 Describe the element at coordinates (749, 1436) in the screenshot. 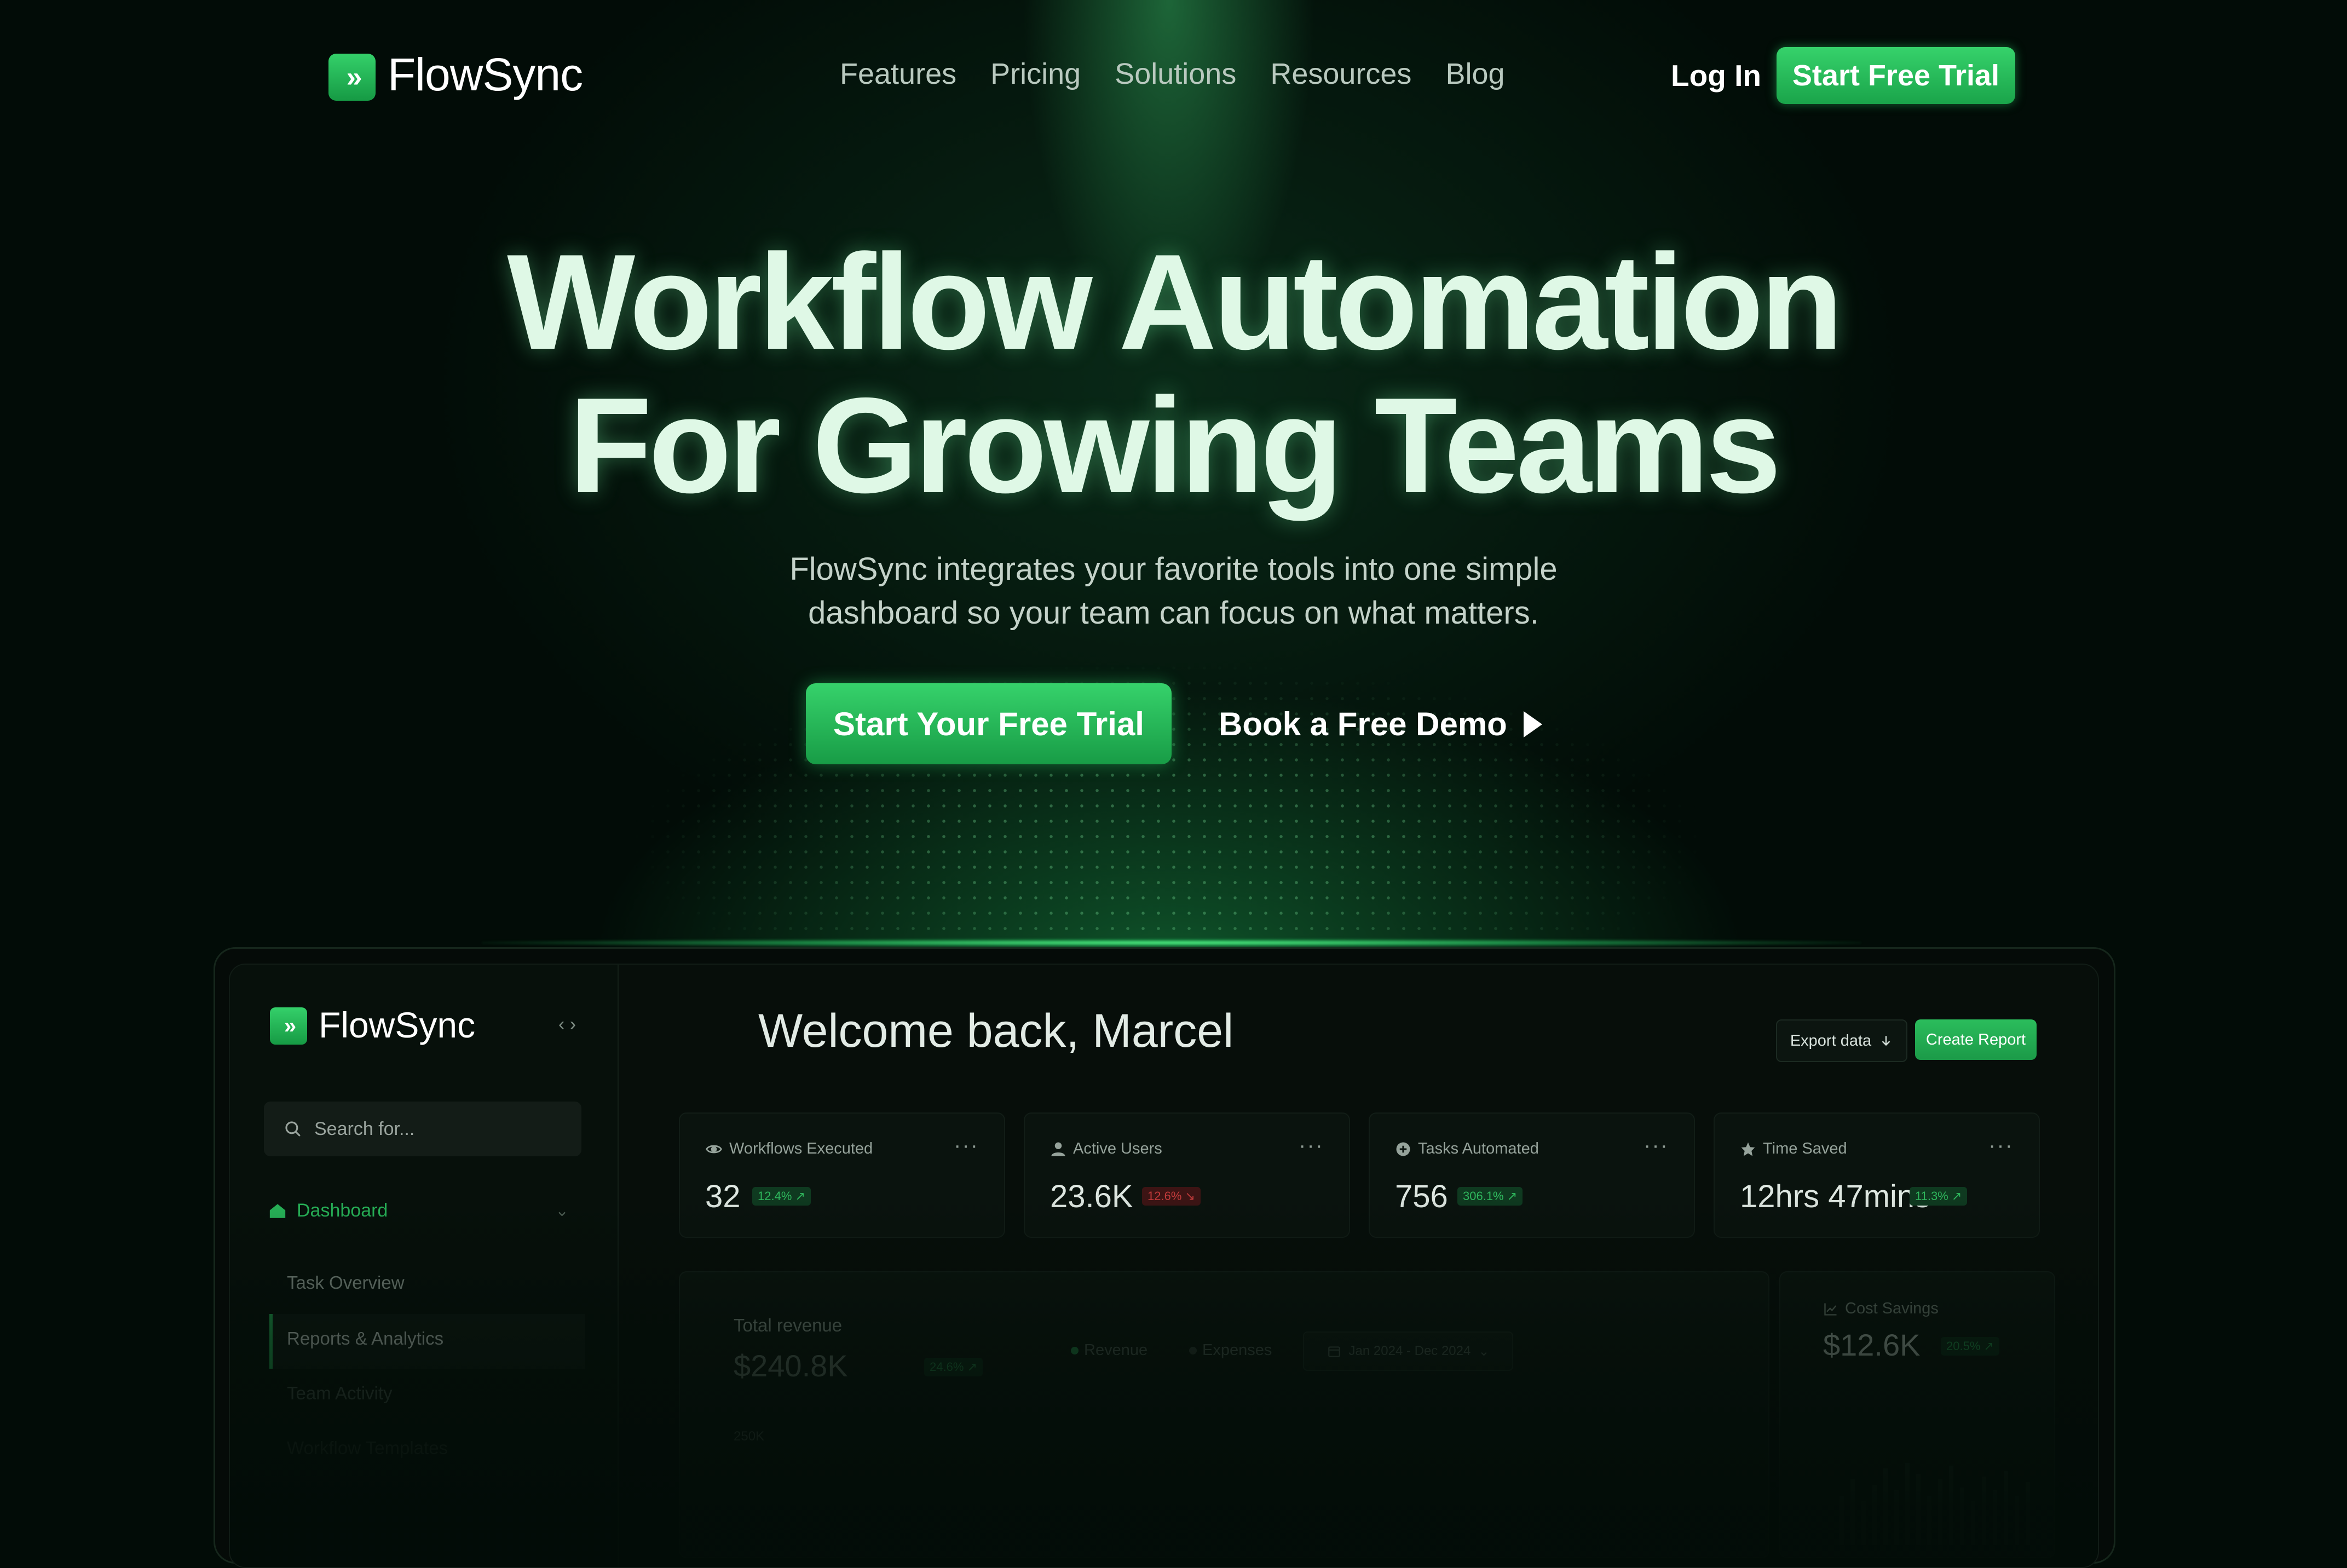

I see `revenue-y-tick: 250K` at that location.